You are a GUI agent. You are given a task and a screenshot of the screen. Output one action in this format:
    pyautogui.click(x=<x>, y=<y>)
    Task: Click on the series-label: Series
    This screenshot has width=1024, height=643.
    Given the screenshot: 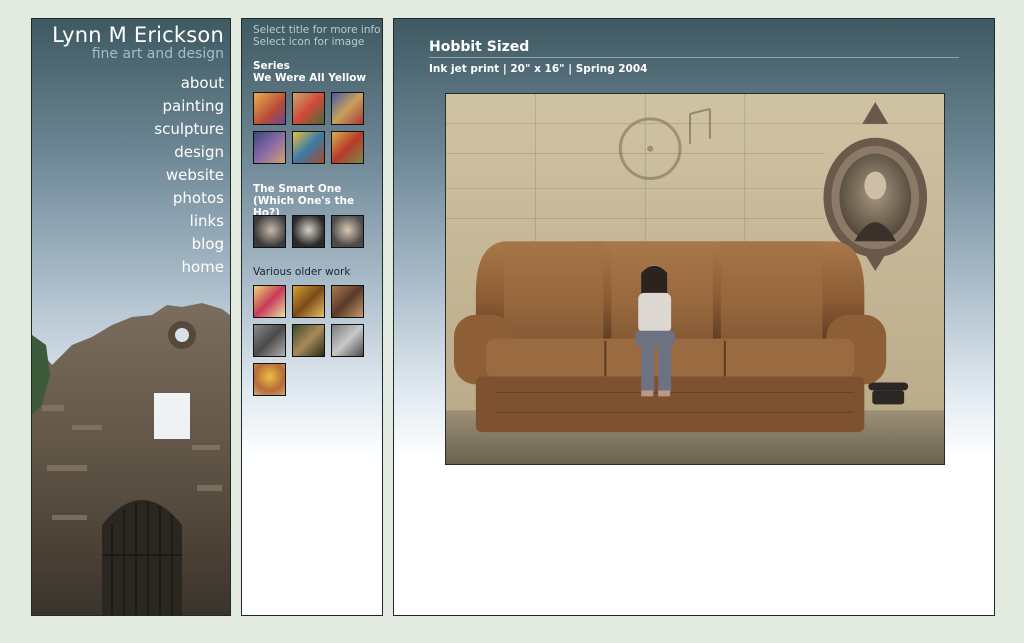 What is the action you would take?
    pyautogui.click(x=271, y=66)
    